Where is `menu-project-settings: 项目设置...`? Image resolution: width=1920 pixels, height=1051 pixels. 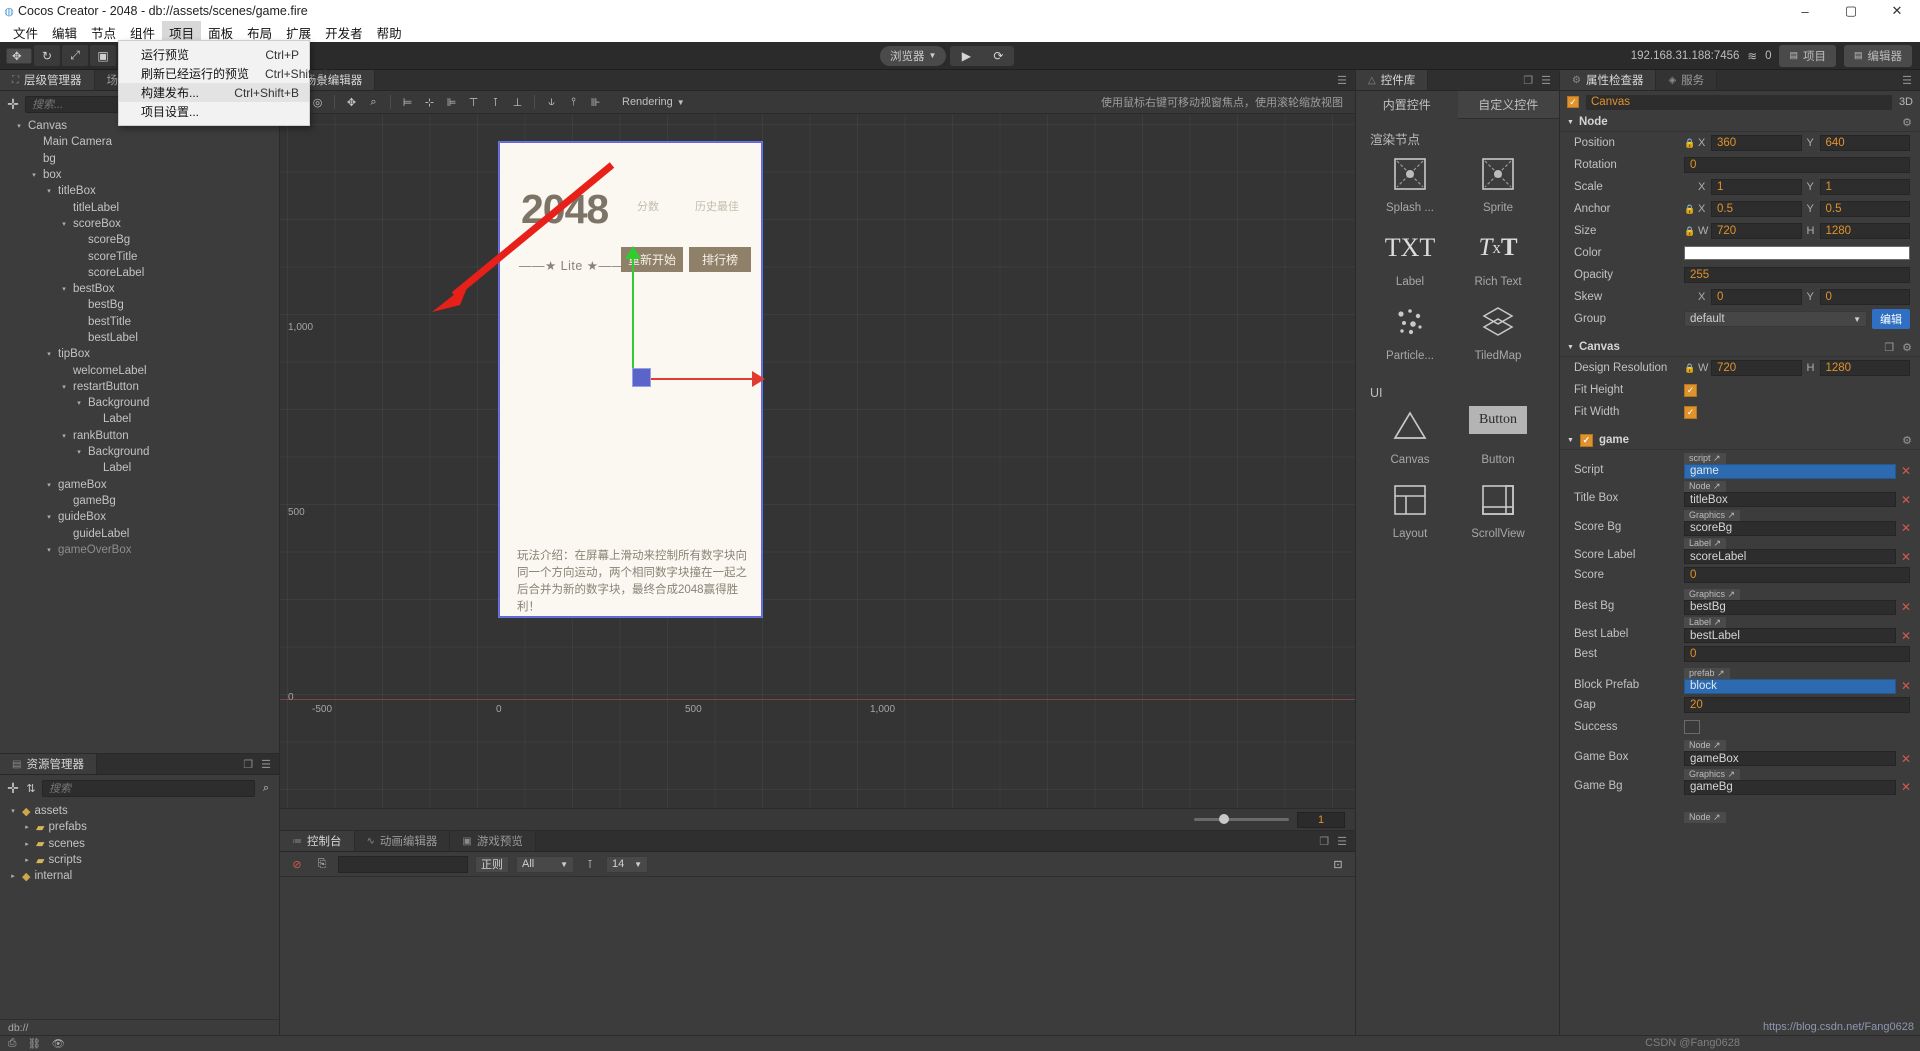 menu-project-settings: 项目设置... is located at coordinates (214, 111).